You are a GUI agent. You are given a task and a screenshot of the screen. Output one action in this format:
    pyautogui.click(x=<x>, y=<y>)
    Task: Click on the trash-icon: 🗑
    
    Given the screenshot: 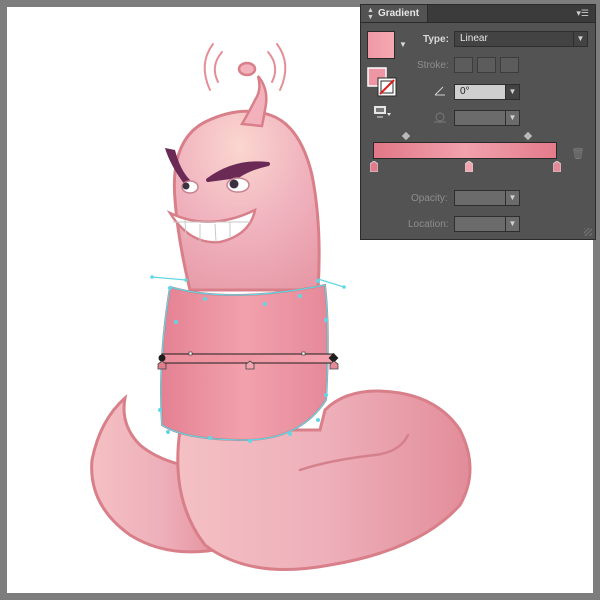 What is the action you would take?
    pyautogui.click(x=578, y=153)
    